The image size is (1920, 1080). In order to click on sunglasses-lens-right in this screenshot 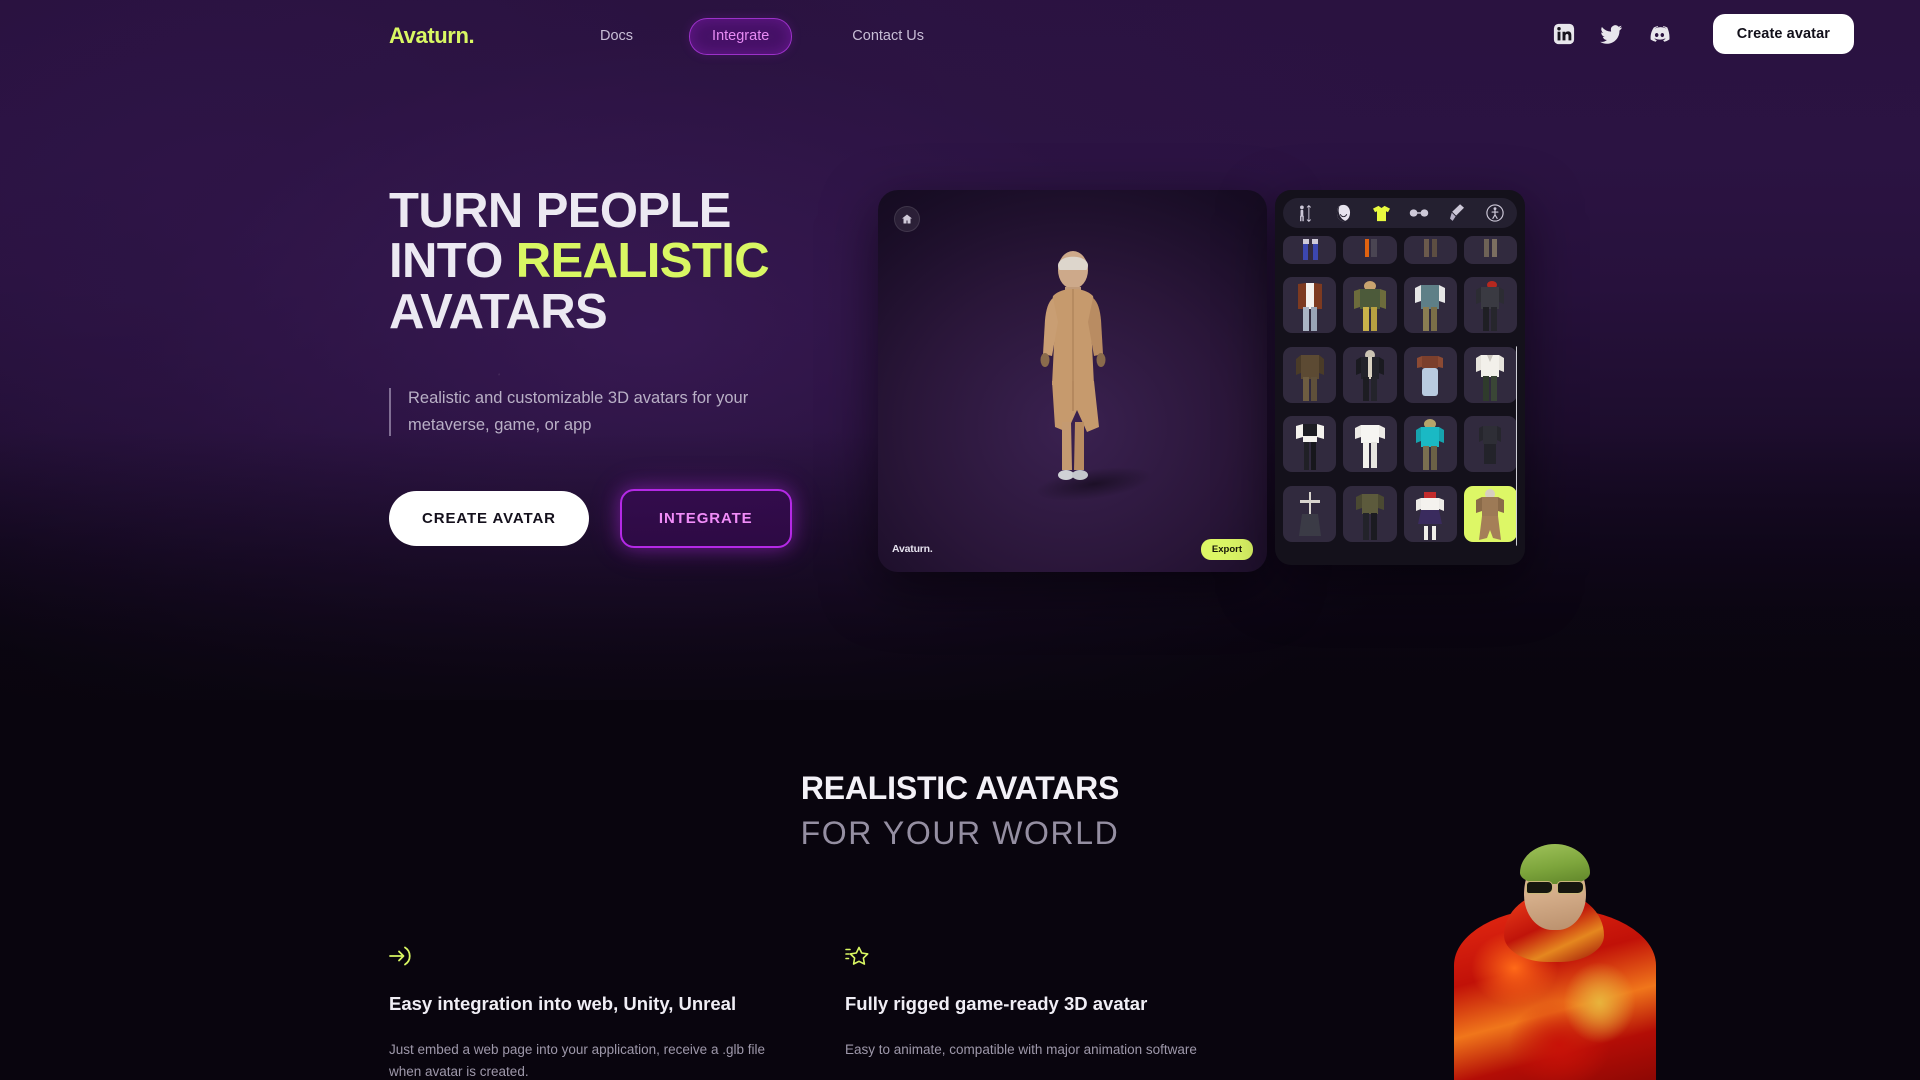, I will do `click(1570, 887)`.